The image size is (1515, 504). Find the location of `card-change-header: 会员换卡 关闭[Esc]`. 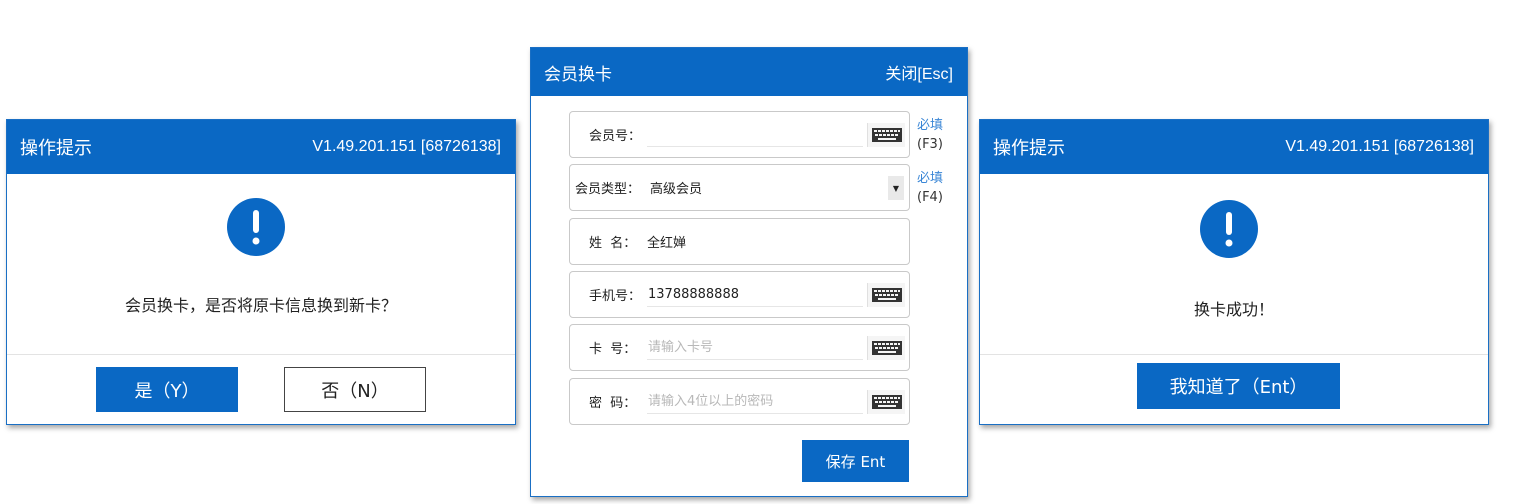

card-change-header: 会员换卡 关闭[Esc] is located at coordinates (749, 72).